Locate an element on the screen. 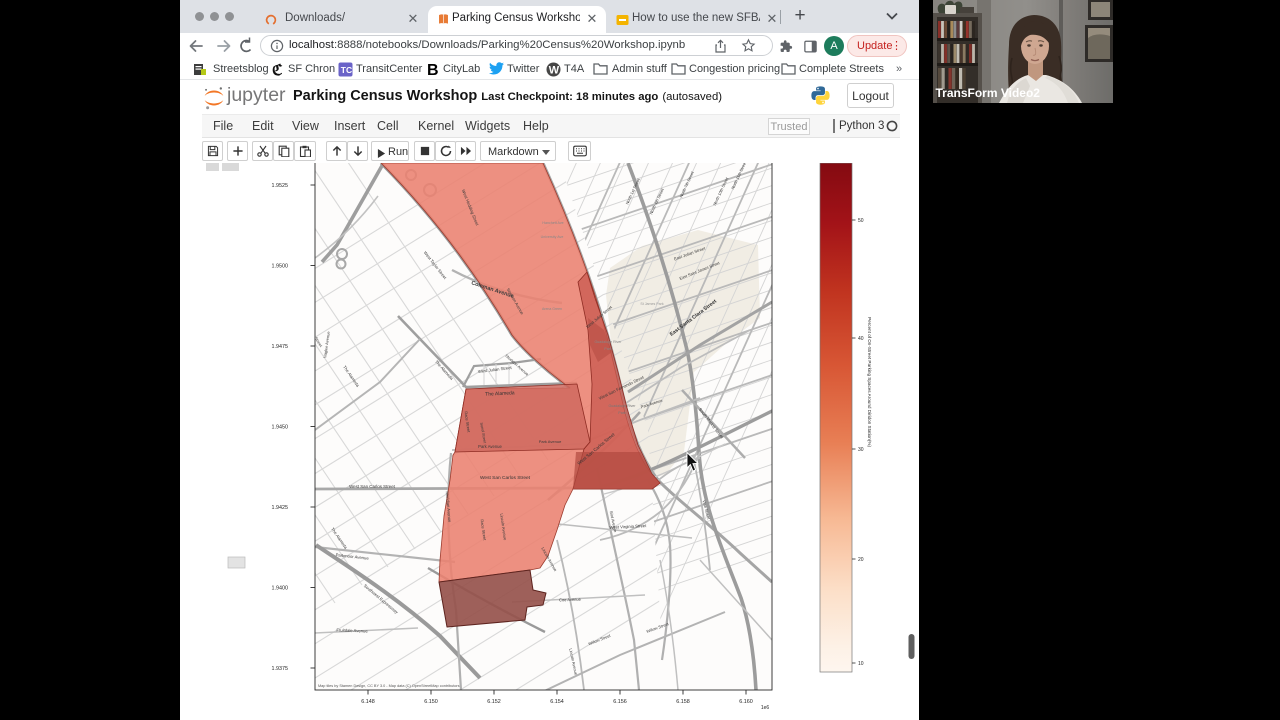  svg-text: 1.9400 is located at coordinates (280, 589).